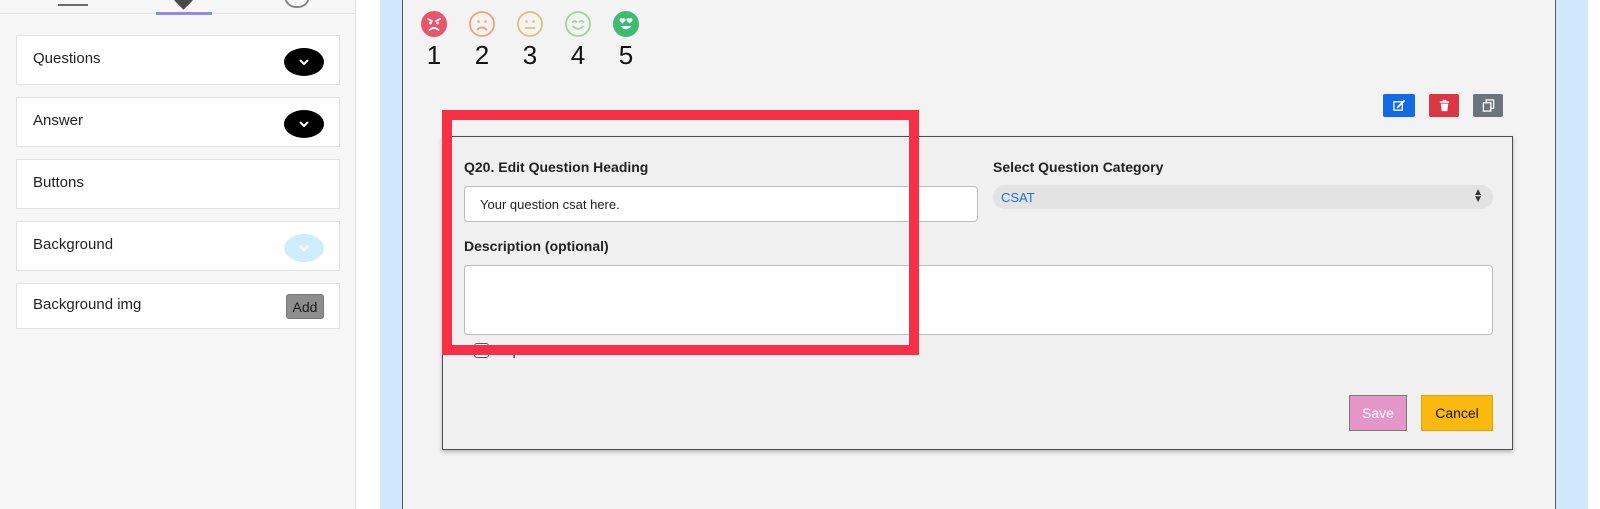 The height and width of the screenshot is (509, 1600). I want to click on sidebar-tabs, so click(178, 7).